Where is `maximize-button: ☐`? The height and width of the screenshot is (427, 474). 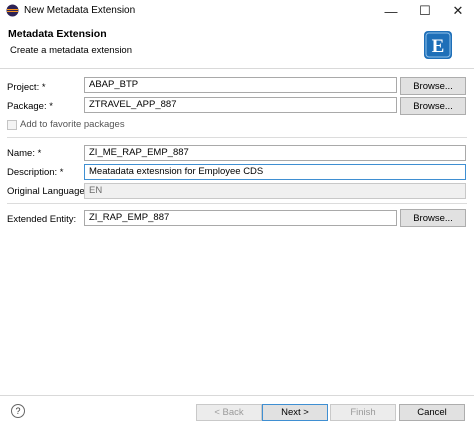
maximize-button: ☐ is located at coordinates (425, 11).